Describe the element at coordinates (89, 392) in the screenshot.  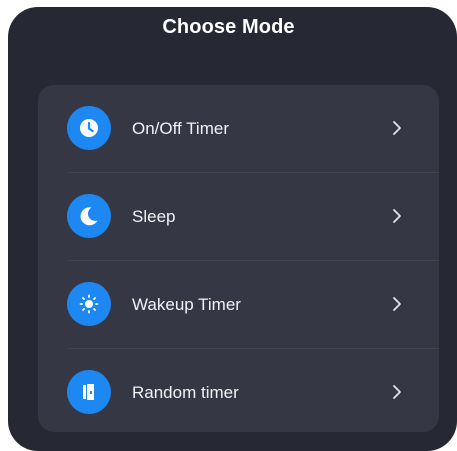
I see `door-exit-icon` at that location.